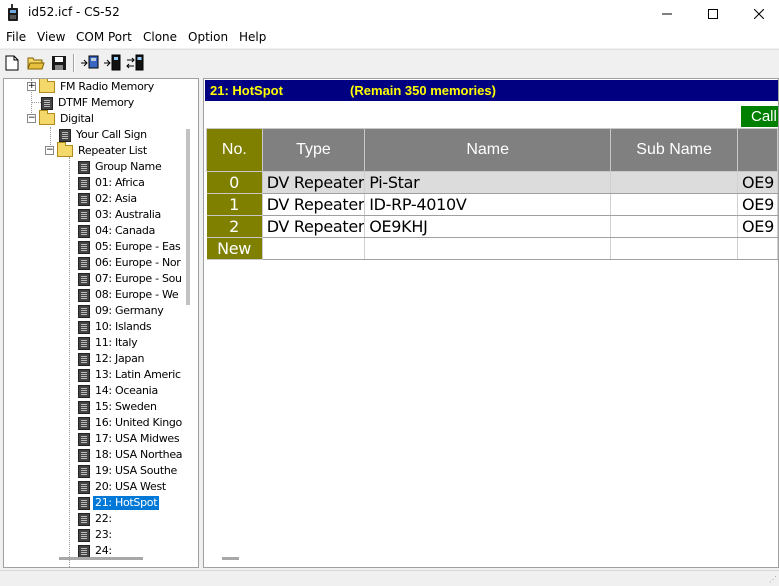  I want to click on tree-item-label: 19: USA Southe, so click(136, 470).